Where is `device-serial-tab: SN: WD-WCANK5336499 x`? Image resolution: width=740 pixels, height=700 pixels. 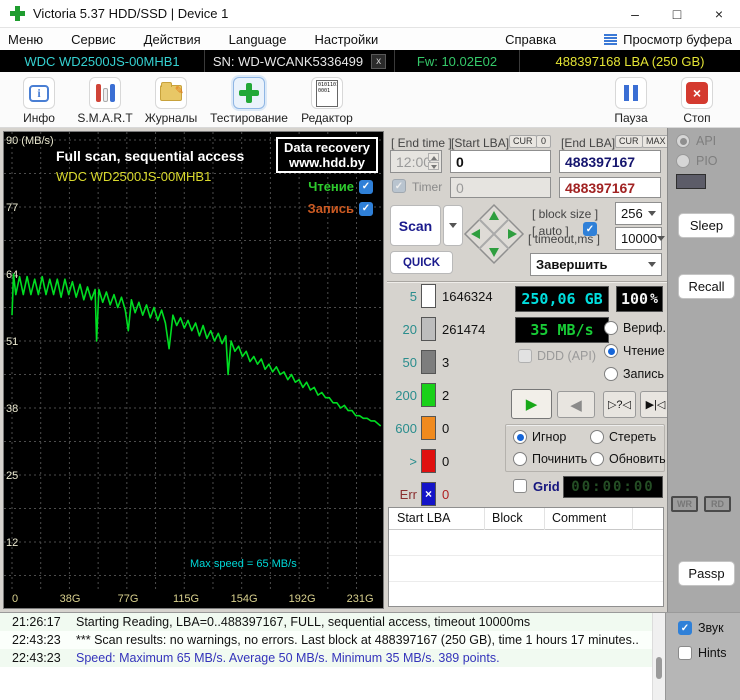
device-serial-tab: SN: WD-WCANK5336499 x is located at coordinates (300, 61).